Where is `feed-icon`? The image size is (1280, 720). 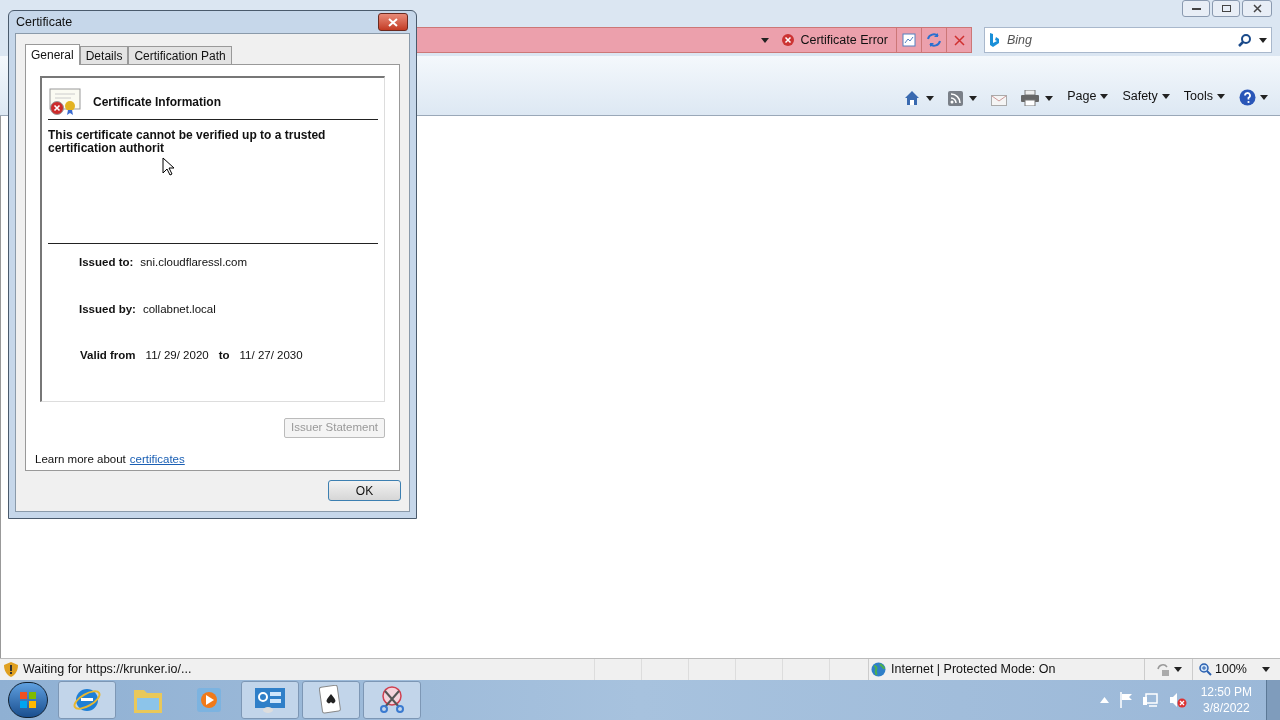
feed-icon is located at coordinates (956, 98).